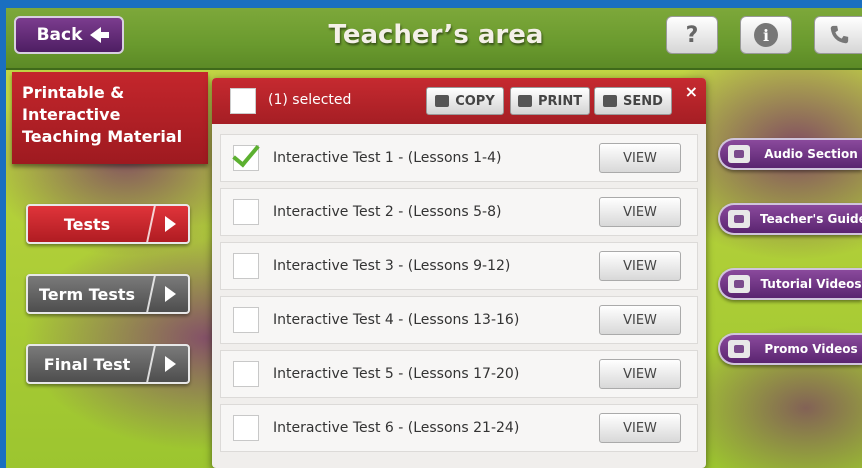 This screenshot has width=862, height=468. I want to click on envelope-icon, so click(610, 101).